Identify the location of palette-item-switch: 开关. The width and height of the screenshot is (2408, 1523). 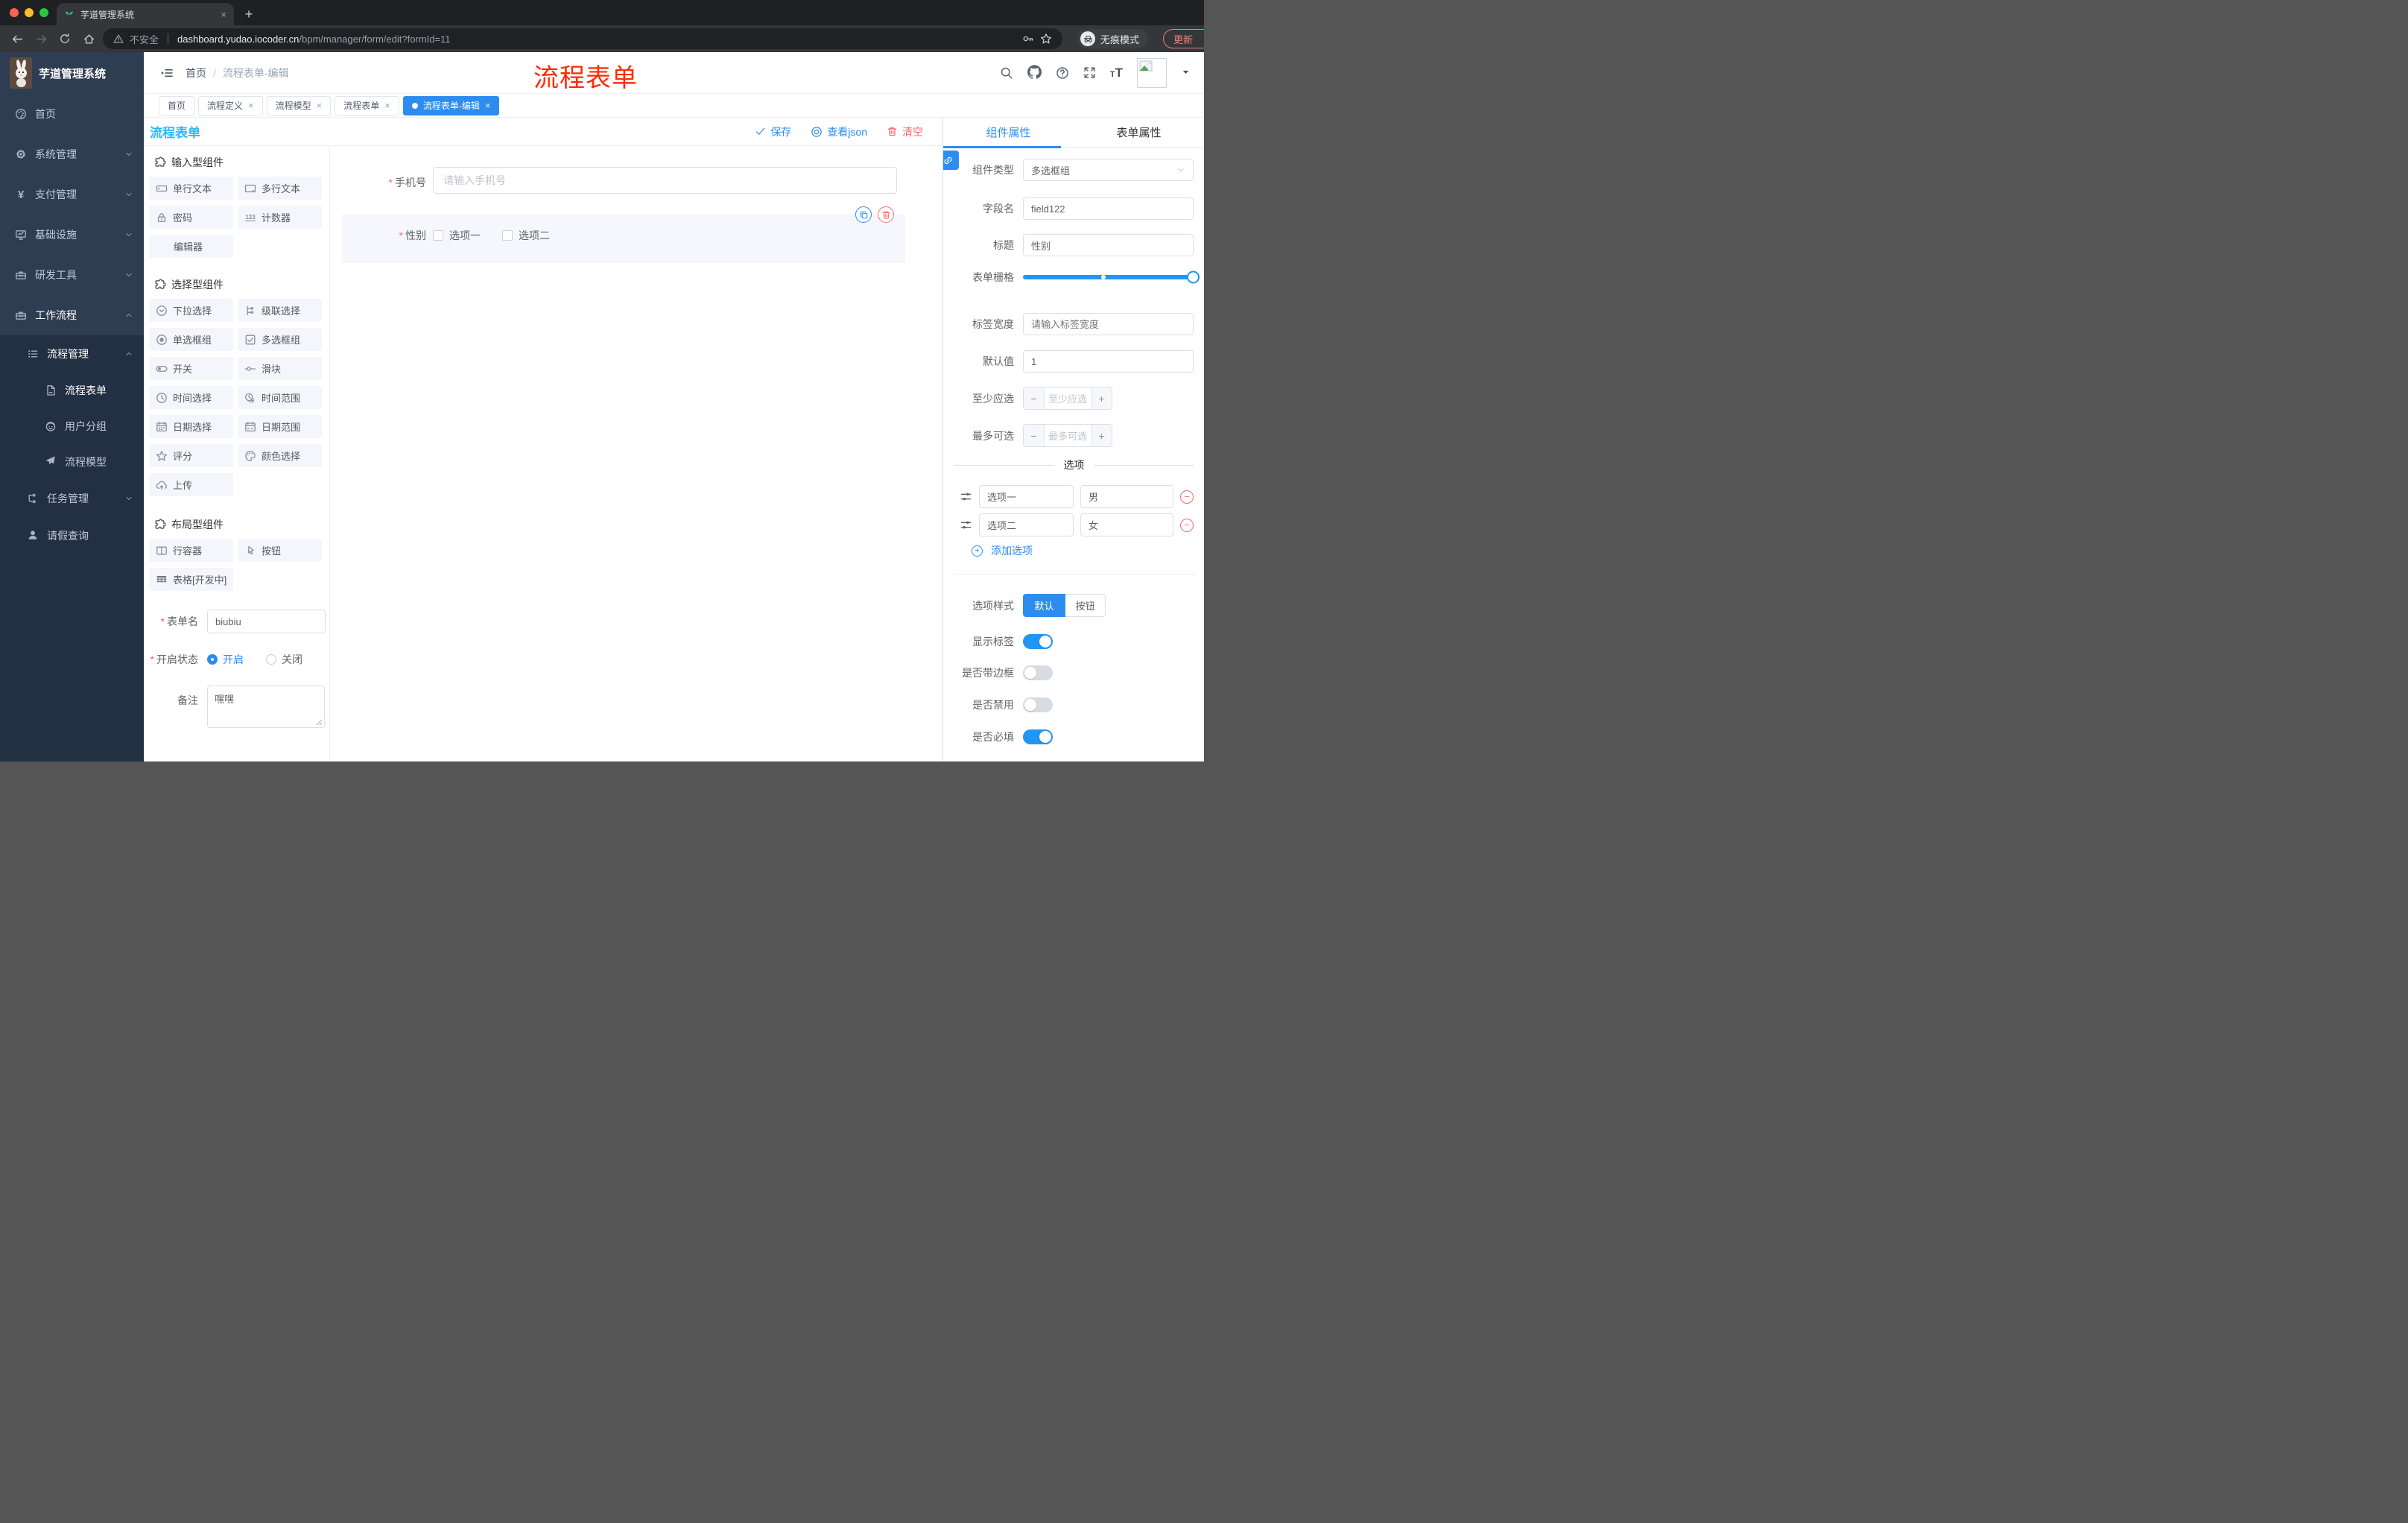
(191, 368).